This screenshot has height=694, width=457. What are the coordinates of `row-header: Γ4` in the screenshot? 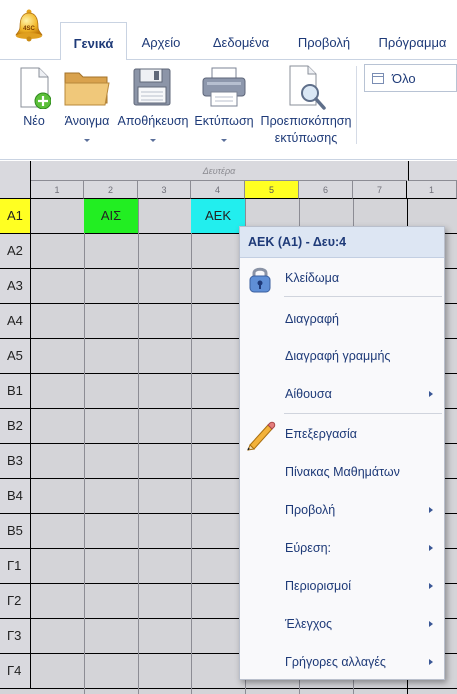 It's located at (15, 671).